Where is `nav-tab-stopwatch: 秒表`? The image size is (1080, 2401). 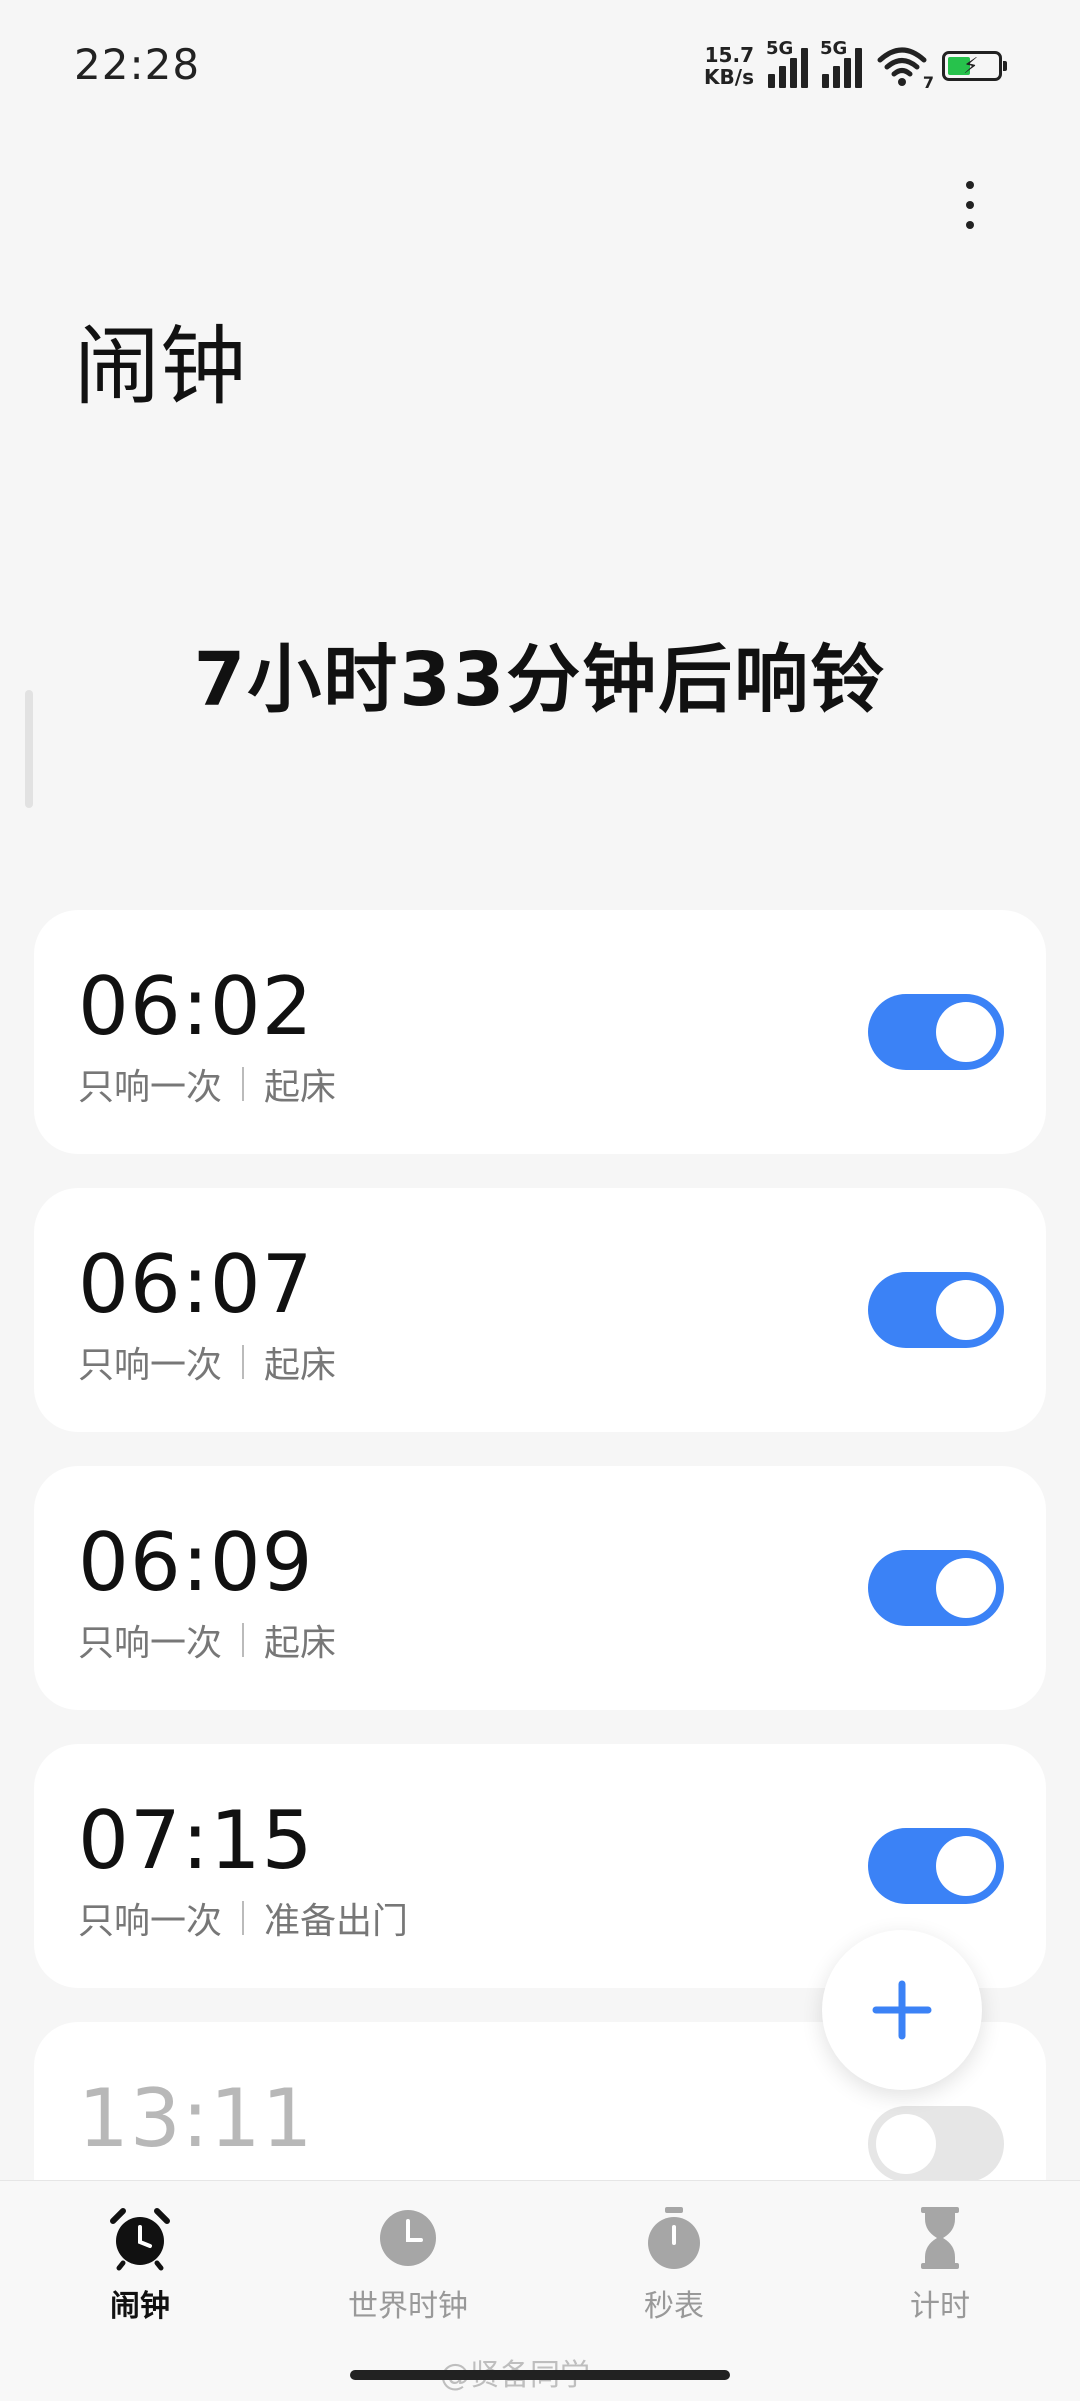
nav-tab-stopwatch: 秒表 is located at coordinates (674, 2265).